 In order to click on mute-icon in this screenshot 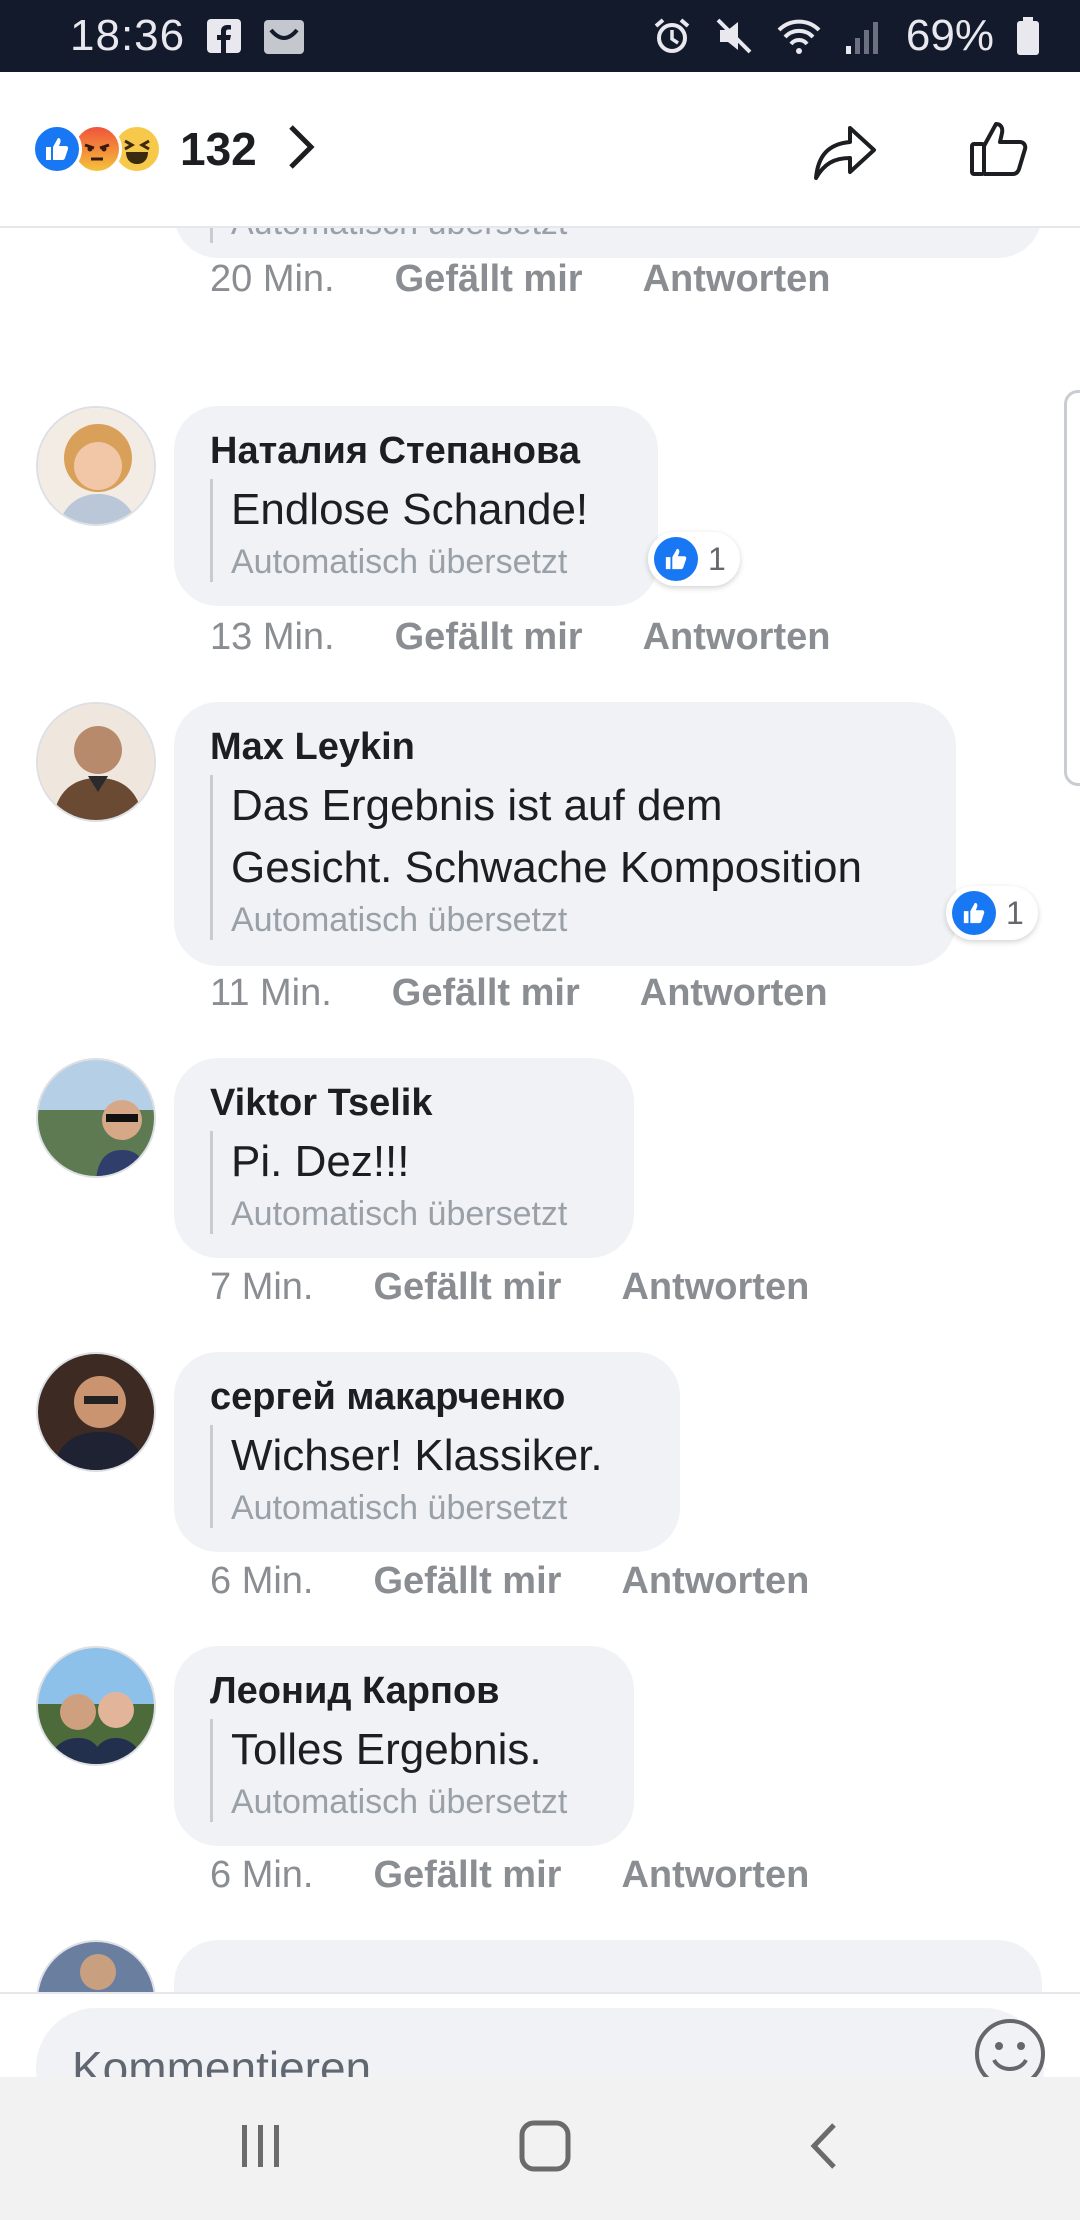, I will do `click(734, 36)`.